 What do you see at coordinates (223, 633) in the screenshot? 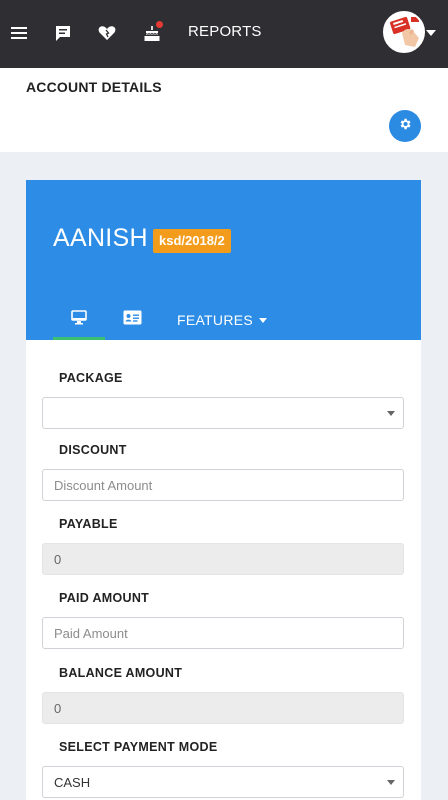
I see `paid-amount-input` at bounding box center [223, 633].